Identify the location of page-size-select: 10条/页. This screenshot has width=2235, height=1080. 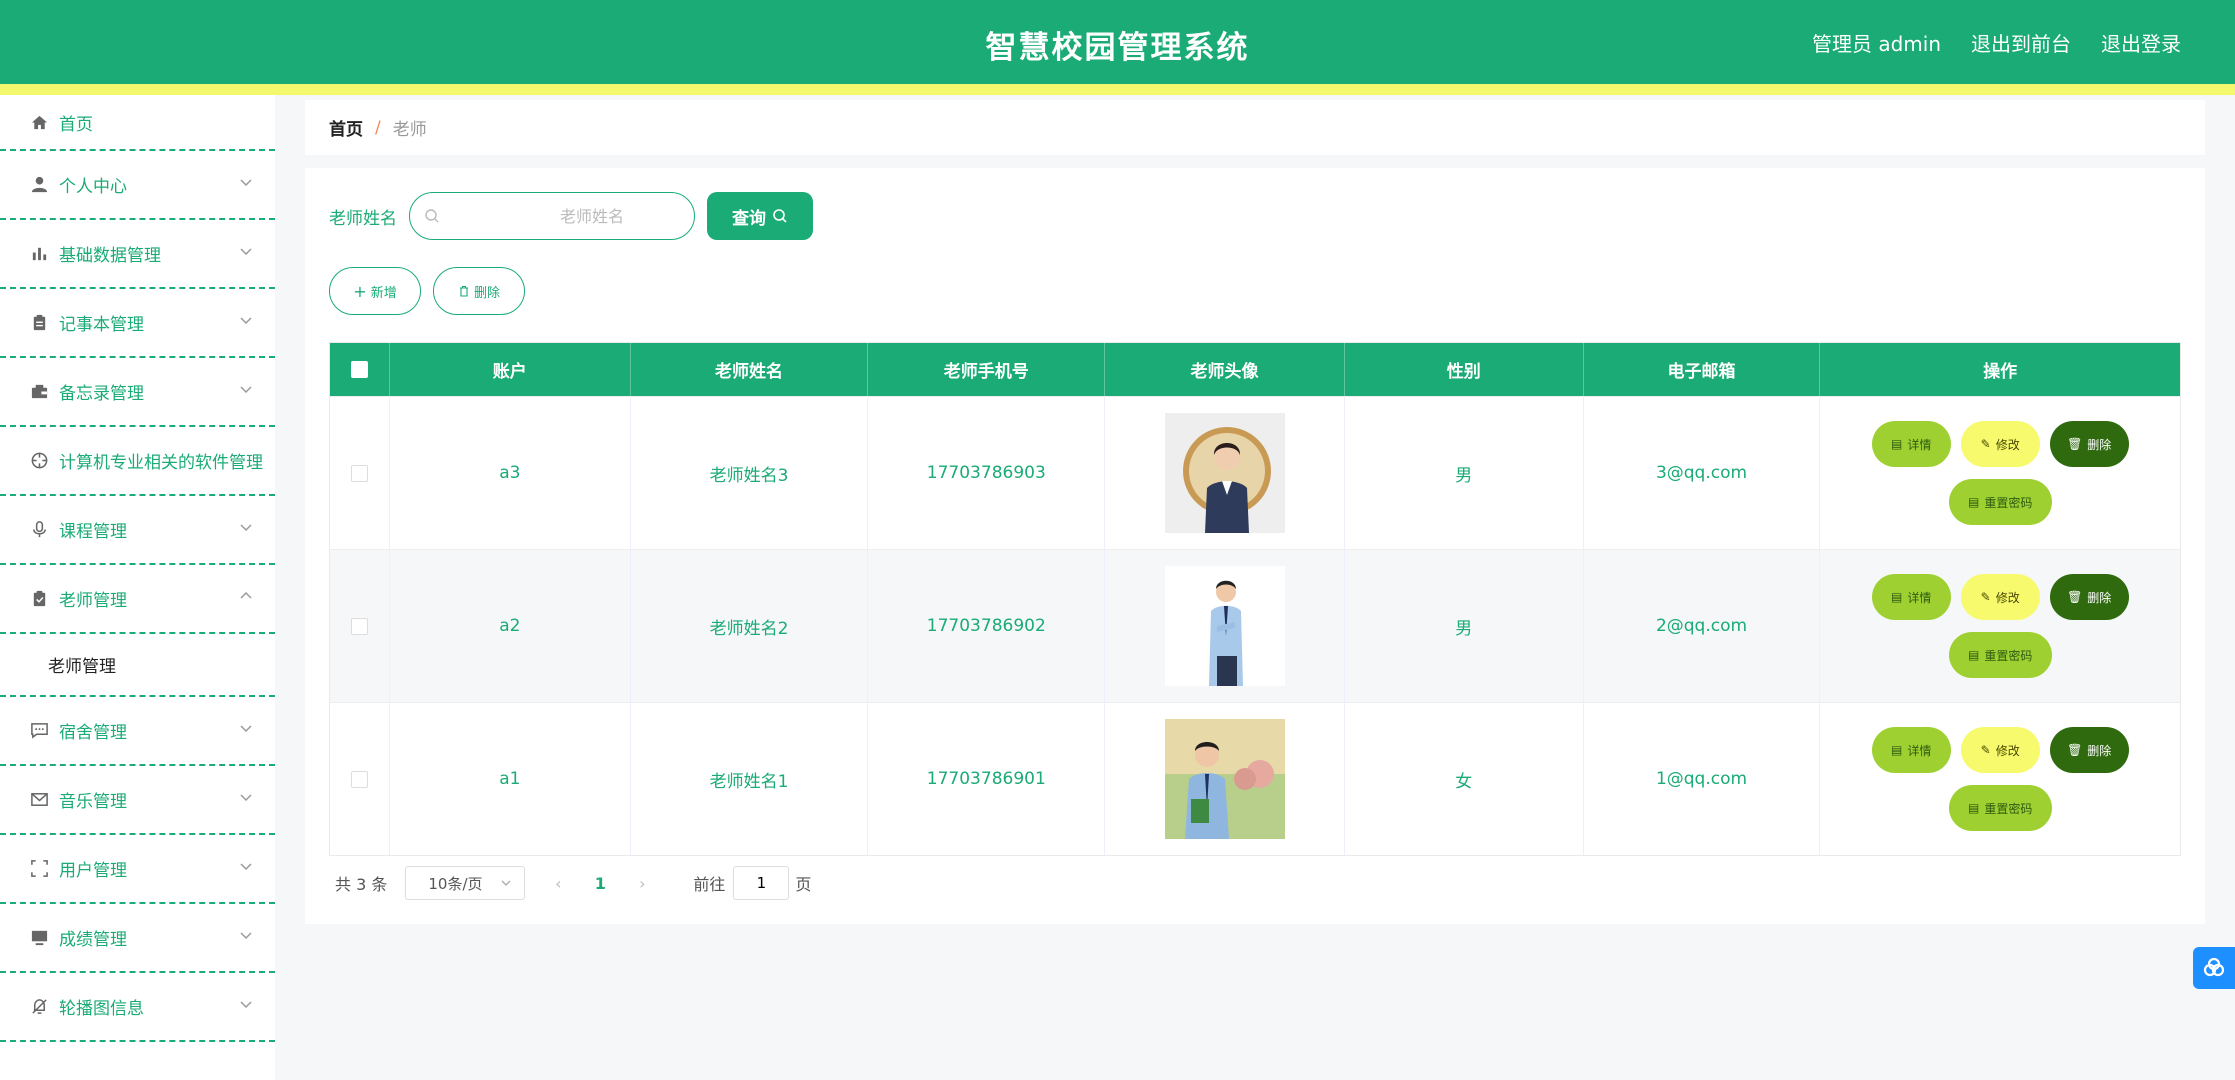
(465, 883).